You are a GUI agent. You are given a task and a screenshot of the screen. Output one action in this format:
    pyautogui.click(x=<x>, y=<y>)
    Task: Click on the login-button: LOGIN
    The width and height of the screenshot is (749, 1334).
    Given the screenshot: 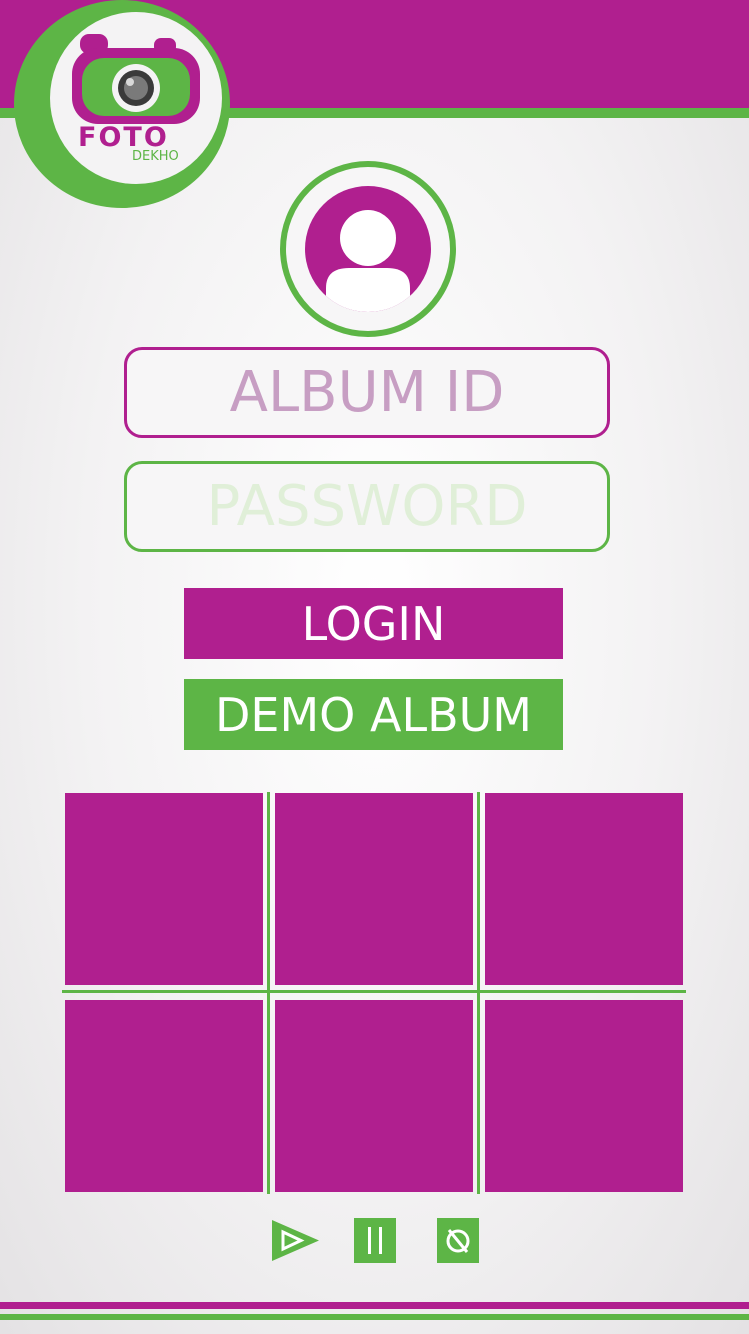 What is the action you would take?
    pyautogui.click(x=373, y=623)
    